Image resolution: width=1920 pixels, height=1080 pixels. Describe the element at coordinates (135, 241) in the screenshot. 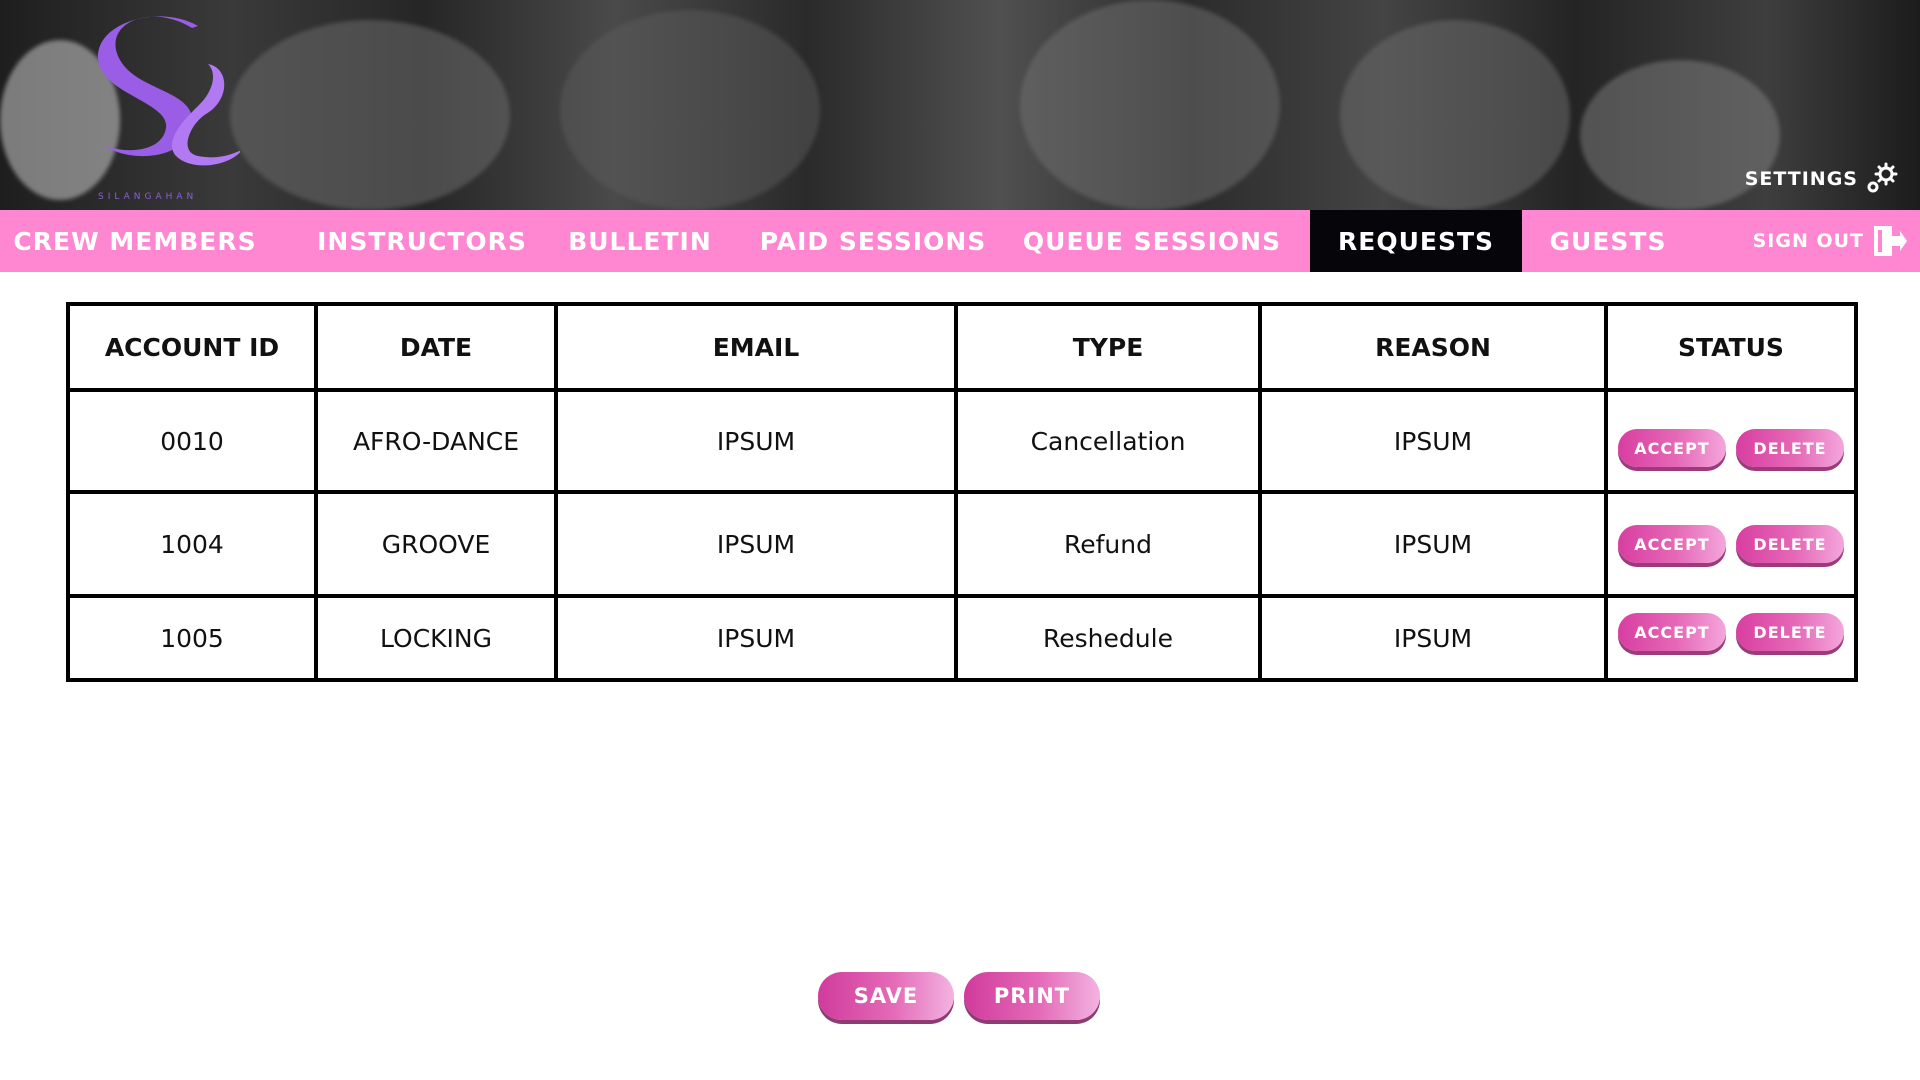

I see `nav-crew-members: CREW MEMBERS` at that location.